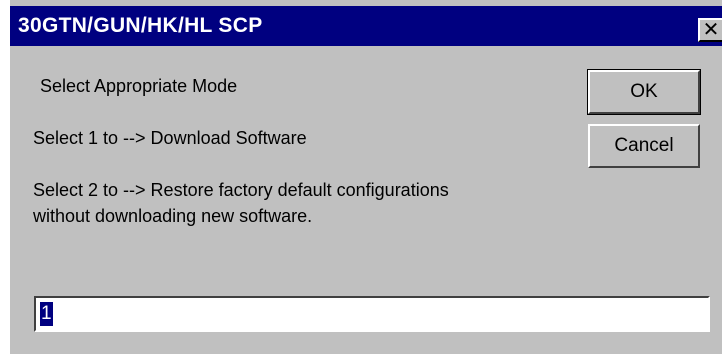 The height and width of the screenshot is (354, 722). I want to click on mode-input: 1, so click(372, 314).